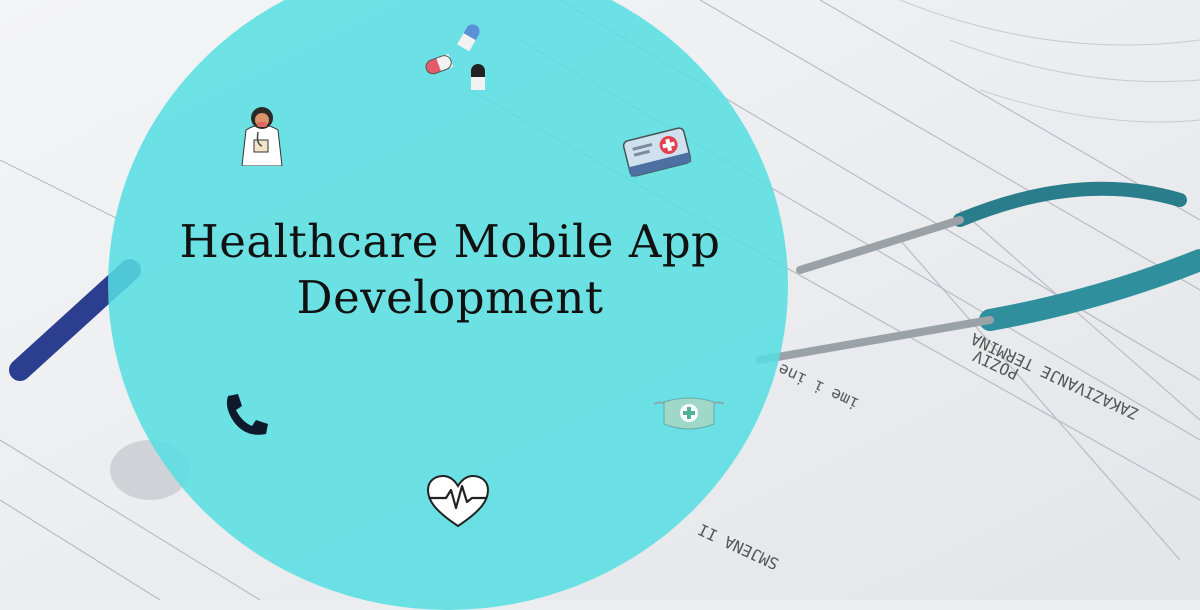  Describe the element at coordinates (458, 501) in the screenshot. I see `heartbeat-icon` at that location.